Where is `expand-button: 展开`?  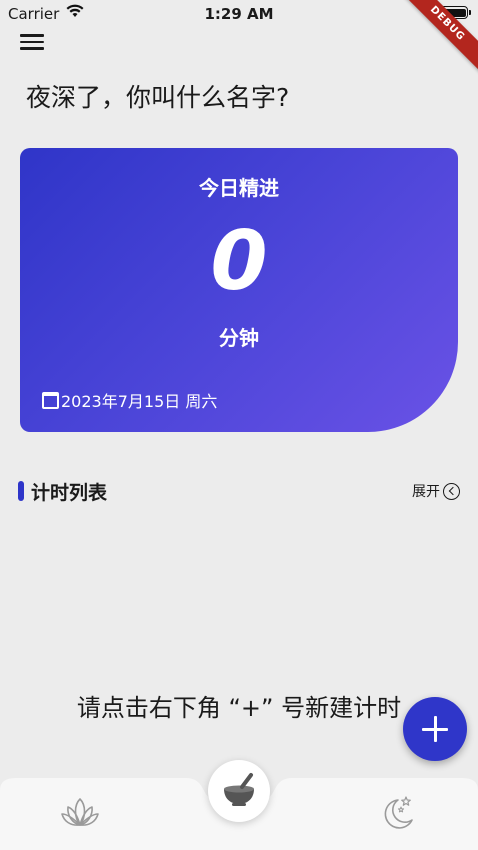
expand-button: 展开 is located at coordinates (436, 491).